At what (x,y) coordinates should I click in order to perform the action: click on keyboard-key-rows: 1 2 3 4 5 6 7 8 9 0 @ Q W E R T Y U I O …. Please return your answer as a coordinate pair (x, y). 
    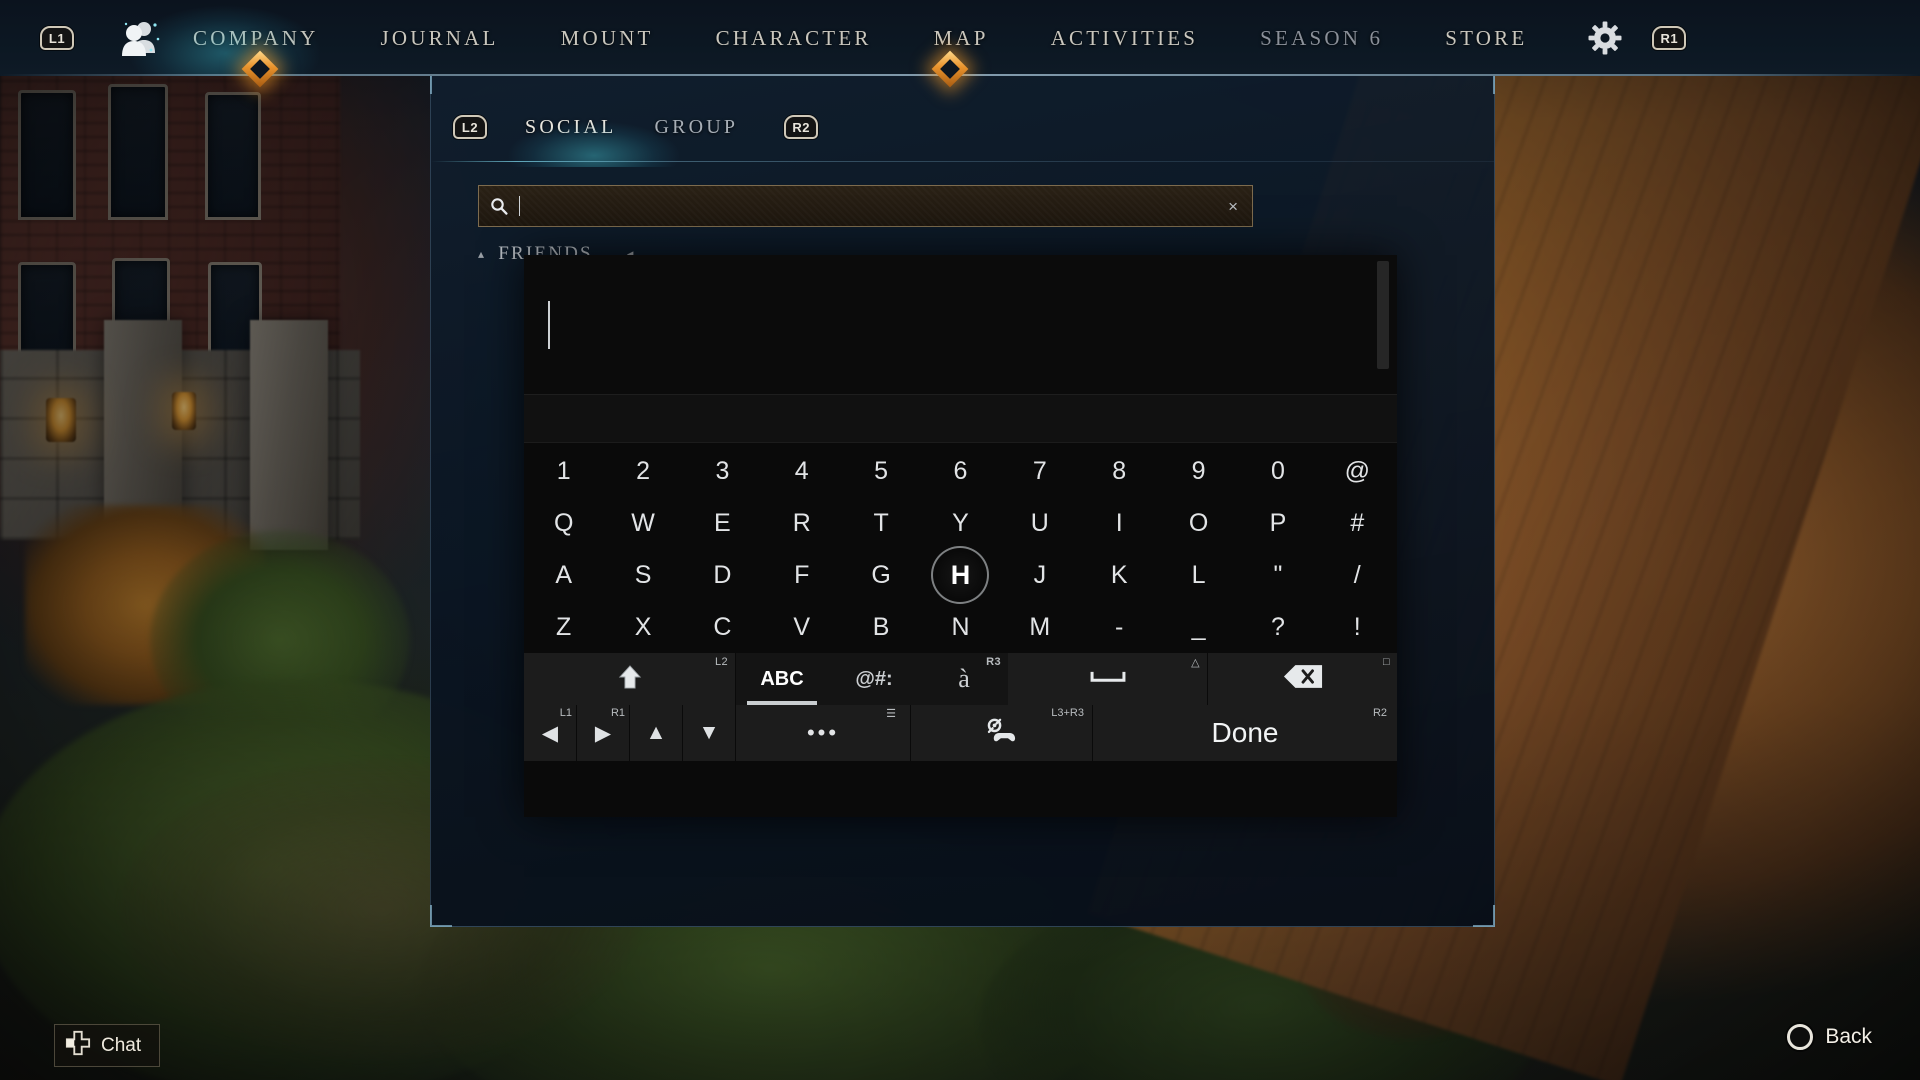
    Looking at the image, I should click on (960, 549).